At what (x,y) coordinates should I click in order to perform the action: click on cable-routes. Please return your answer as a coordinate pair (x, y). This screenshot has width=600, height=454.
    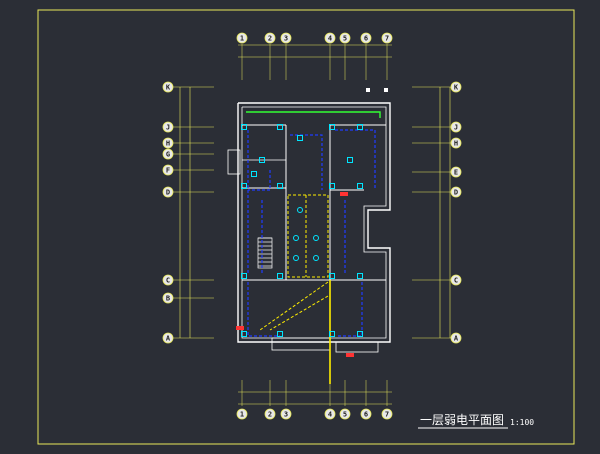
    Looking at the image, I should click on (311, 233).